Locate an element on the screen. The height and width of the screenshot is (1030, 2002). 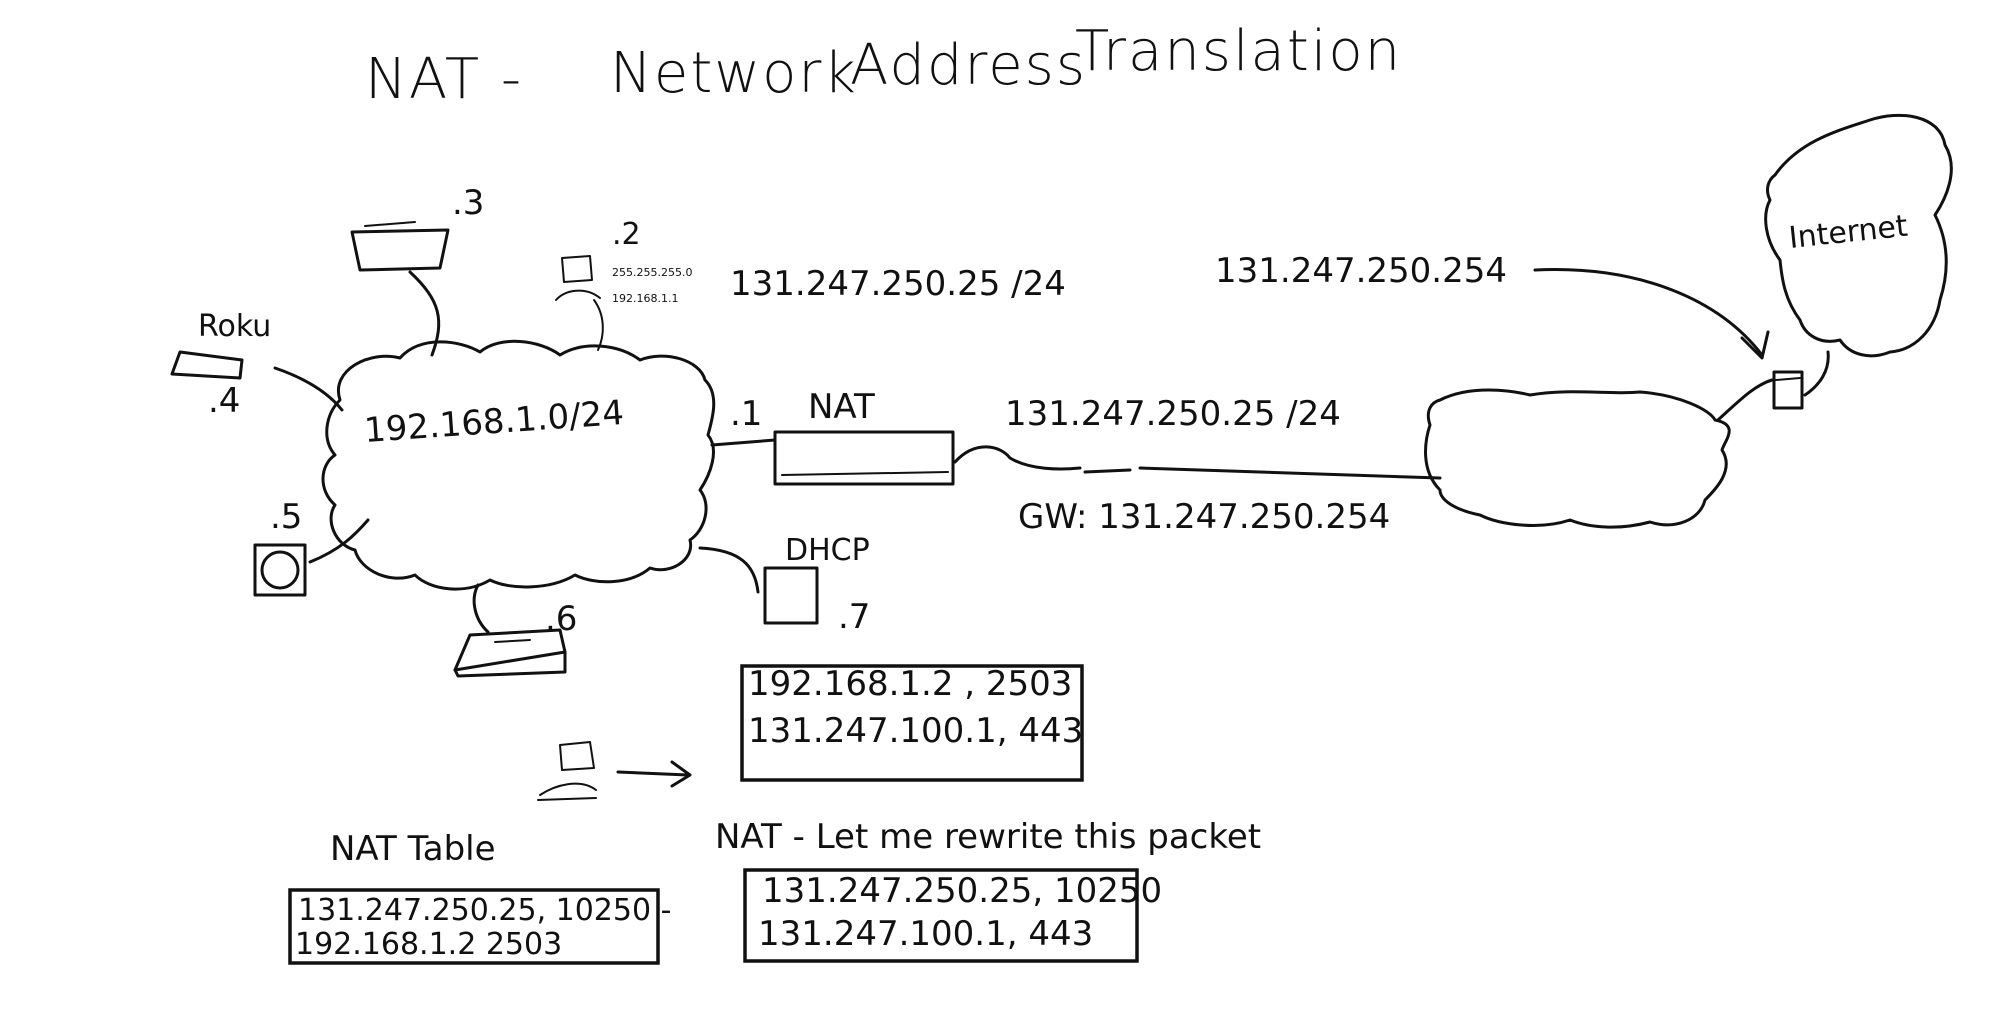
laptop-base is located at coordinates (578, 295).